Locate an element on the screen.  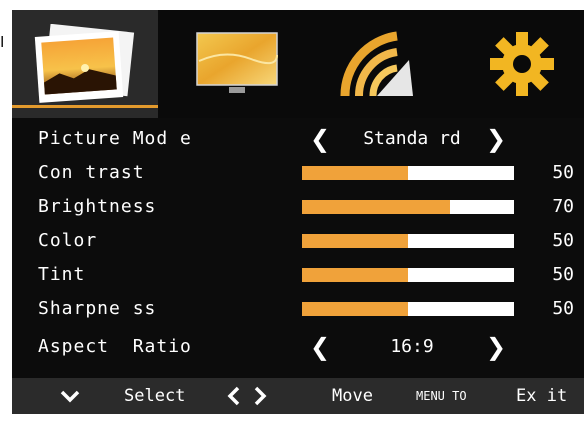
tint-slider is located at coordinates (408, 275).